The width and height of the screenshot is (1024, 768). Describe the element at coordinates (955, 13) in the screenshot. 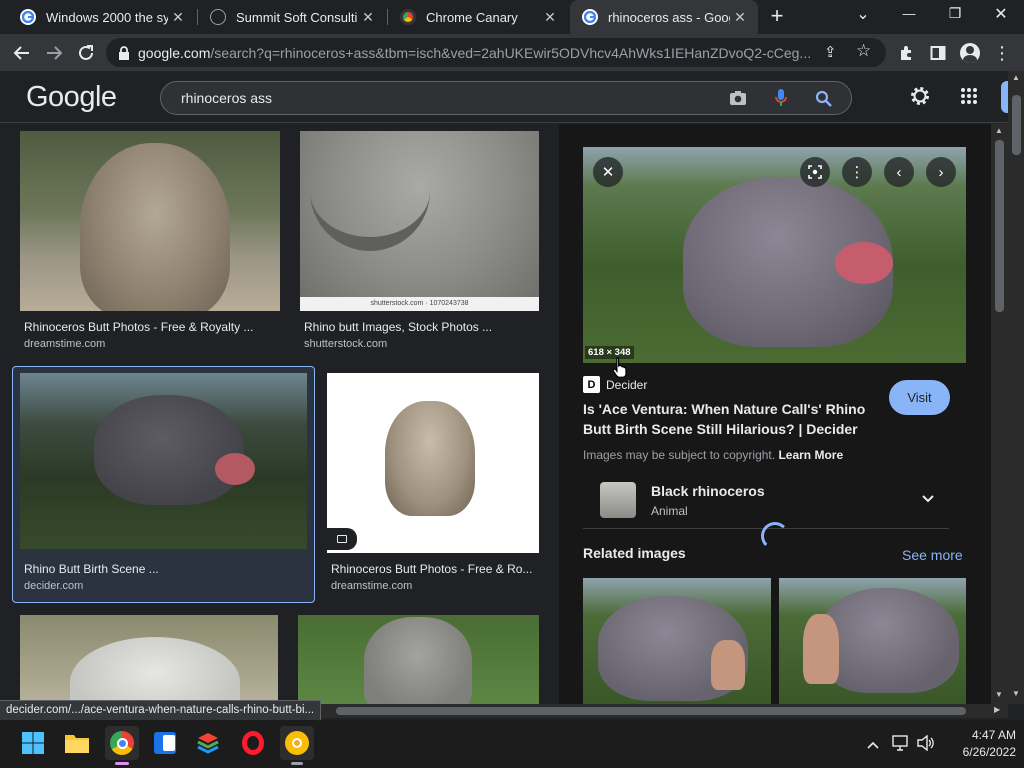

I see `restore-button: ❐` at that location.